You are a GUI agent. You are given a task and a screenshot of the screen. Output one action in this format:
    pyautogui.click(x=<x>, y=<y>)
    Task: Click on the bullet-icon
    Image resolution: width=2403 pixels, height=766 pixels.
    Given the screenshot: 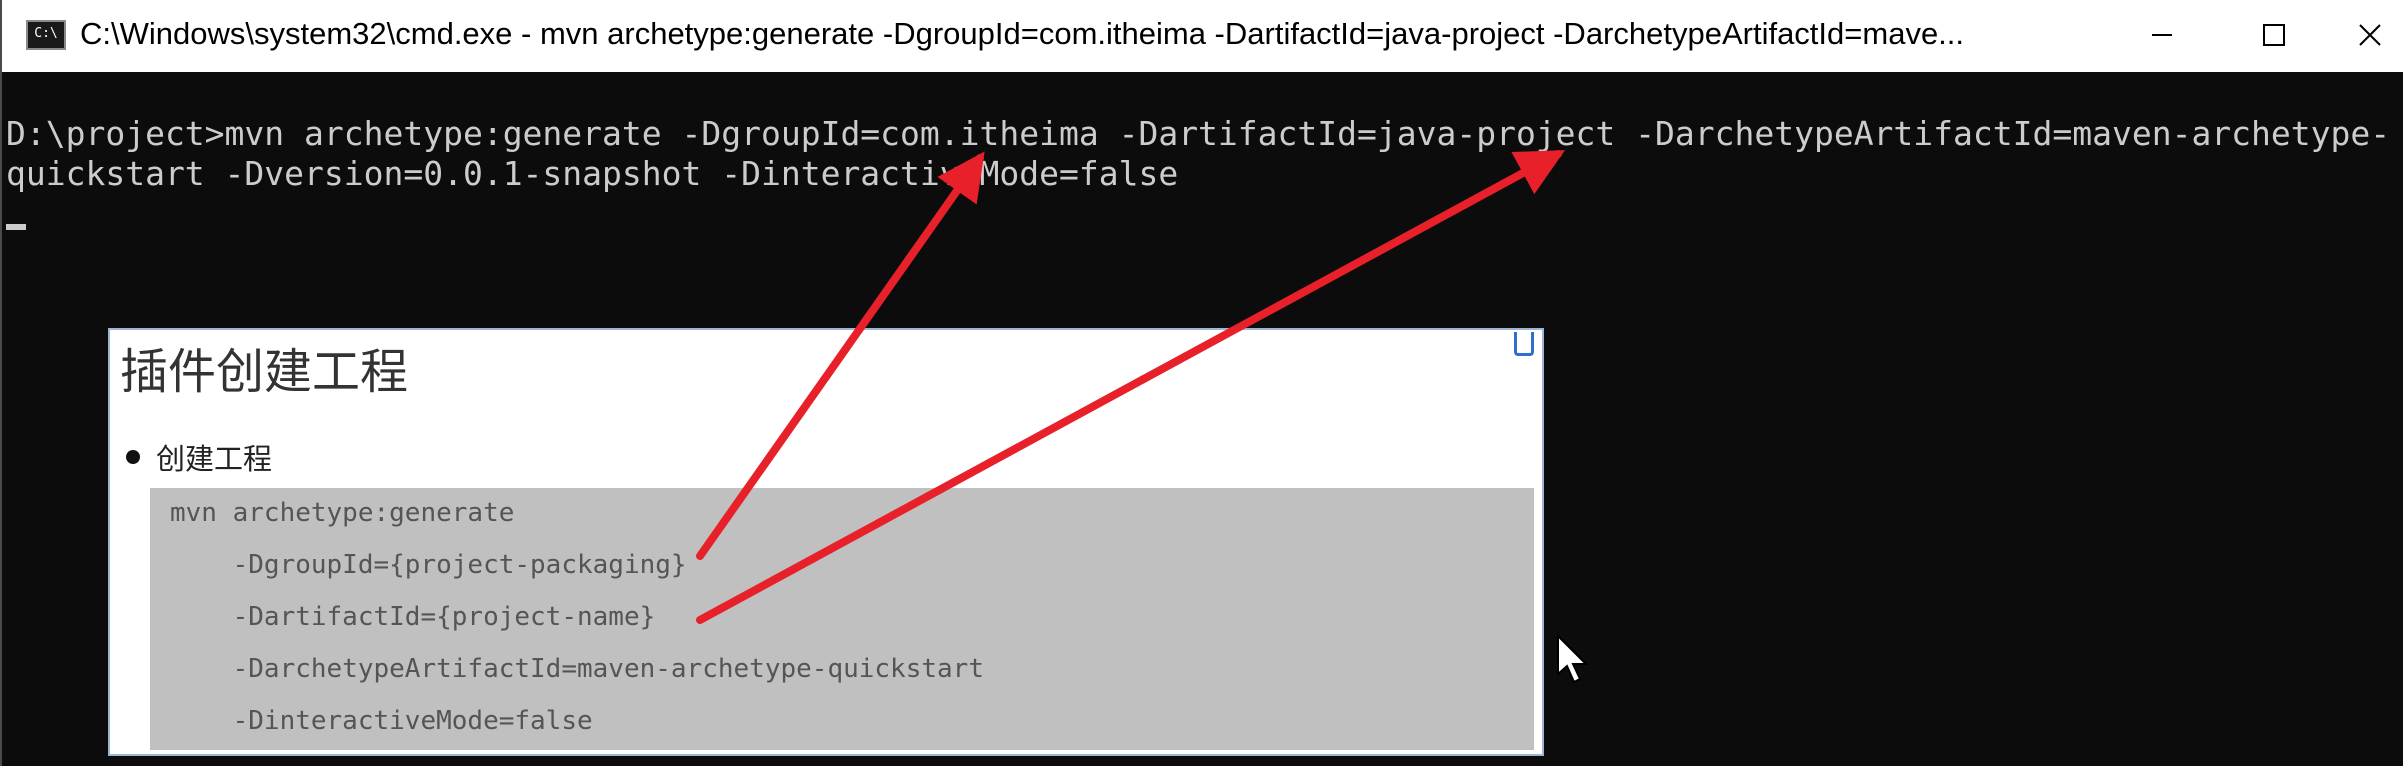 What is the action you would take?
    pyautogui.click(x=133, y=457)
    